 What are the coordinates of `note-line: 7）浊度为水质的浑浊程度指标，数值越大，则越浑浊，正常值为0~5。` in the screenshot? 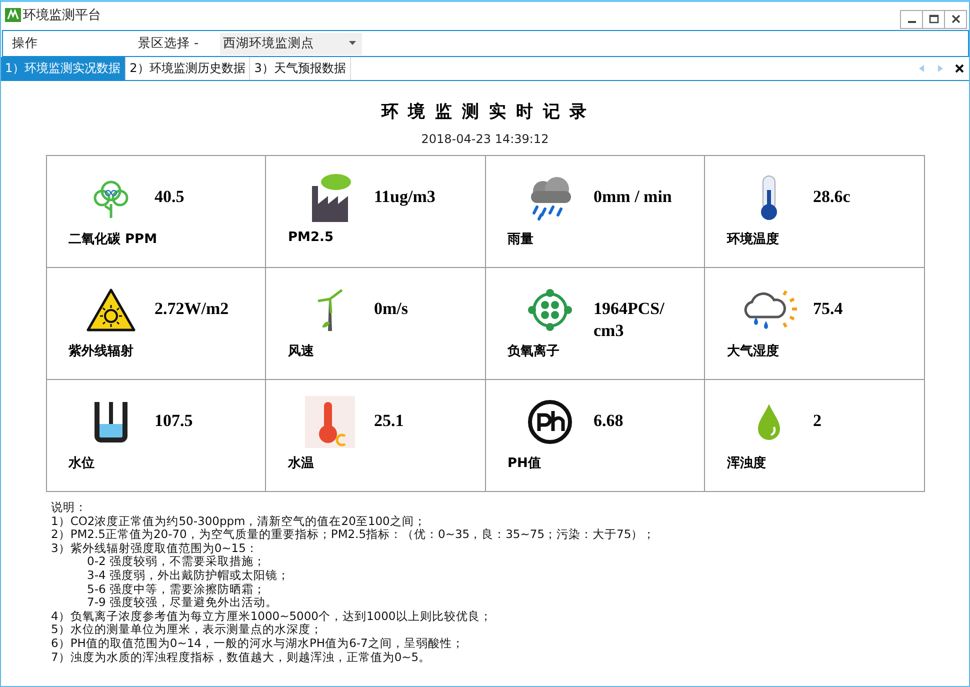 It's located at (241, 657).